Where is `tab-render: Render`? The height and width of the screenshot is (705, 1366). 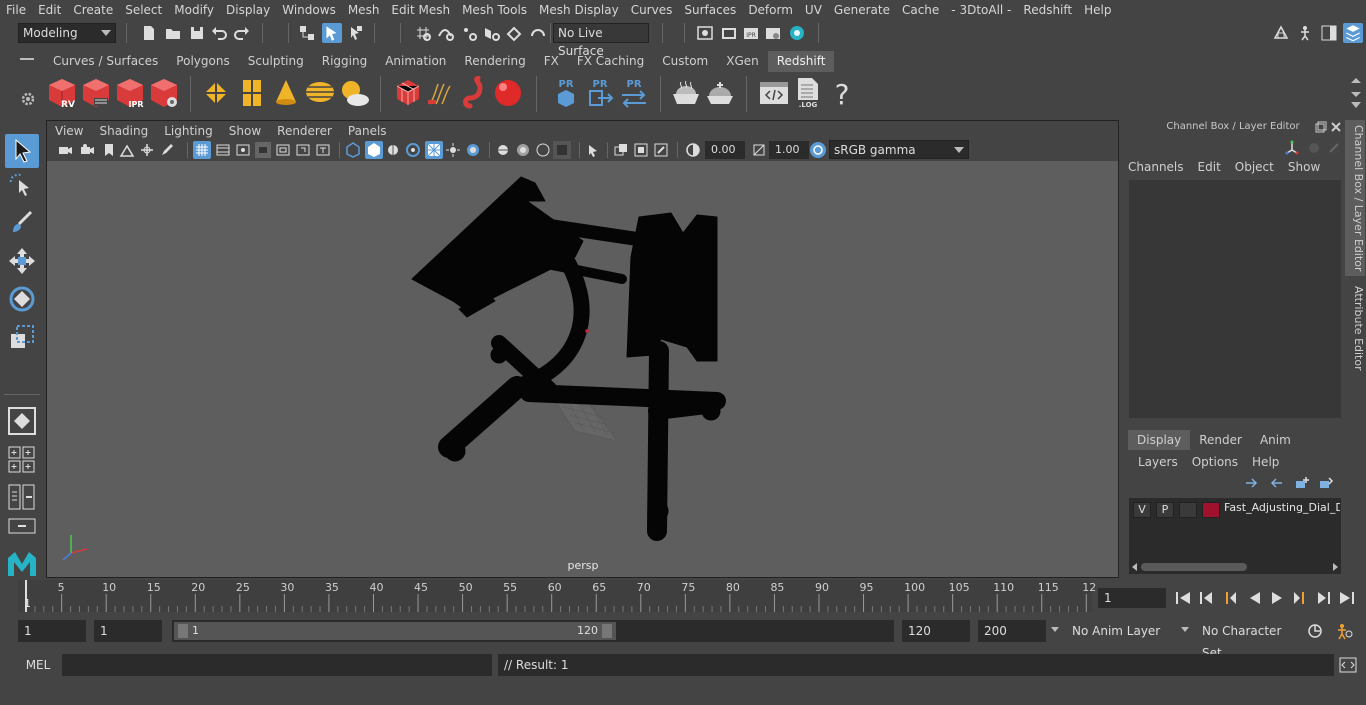
tab-render: Render is located at coordinates (1220, 440).